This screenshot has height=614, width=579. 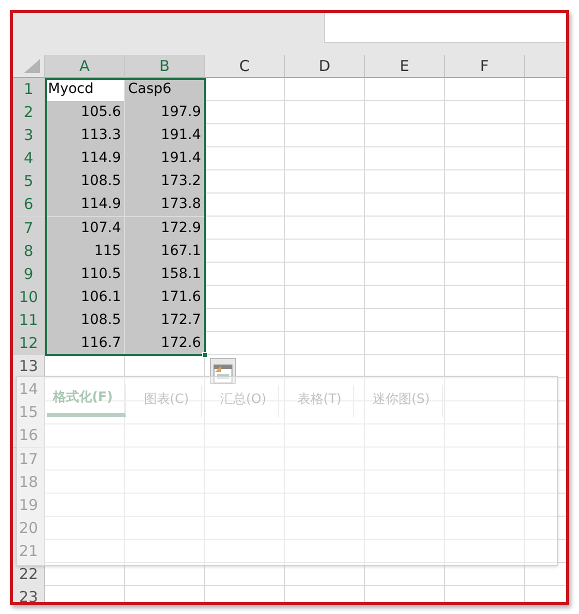 I want to click on row-header: 3, so click(x=29, y=136).